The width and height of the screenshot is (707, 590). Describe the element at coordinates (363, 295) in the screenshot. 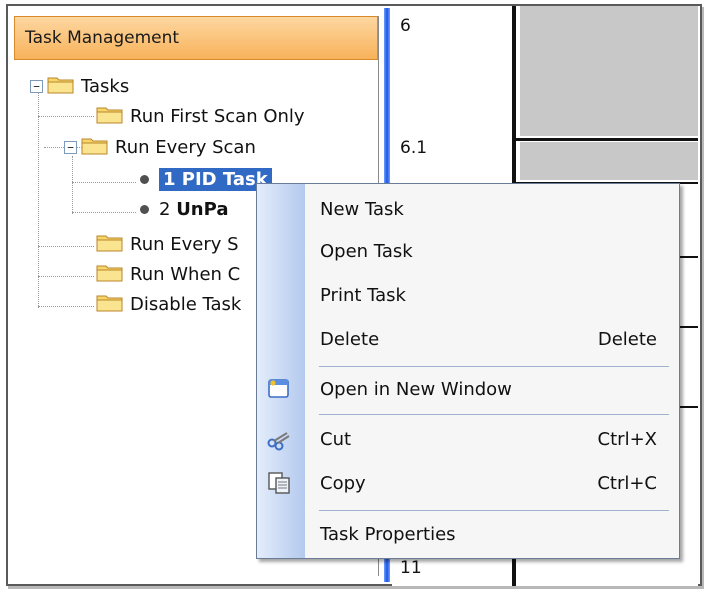

I see `menu-label: Print Task` at that location.